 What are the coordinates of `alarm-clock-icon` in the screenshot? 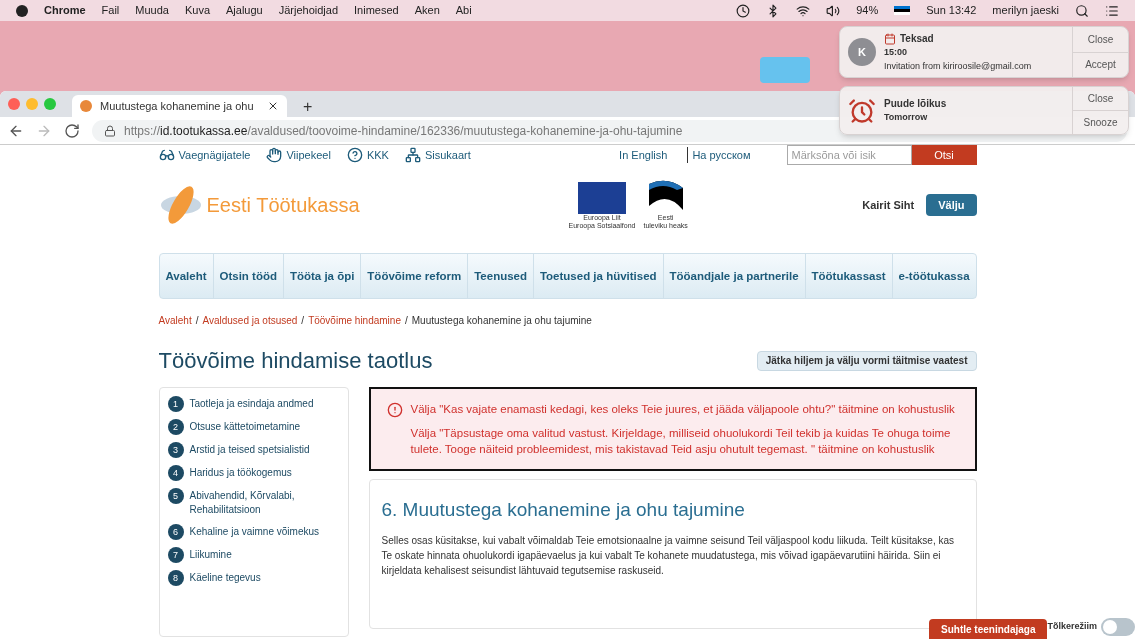 It's located at (862, 110).